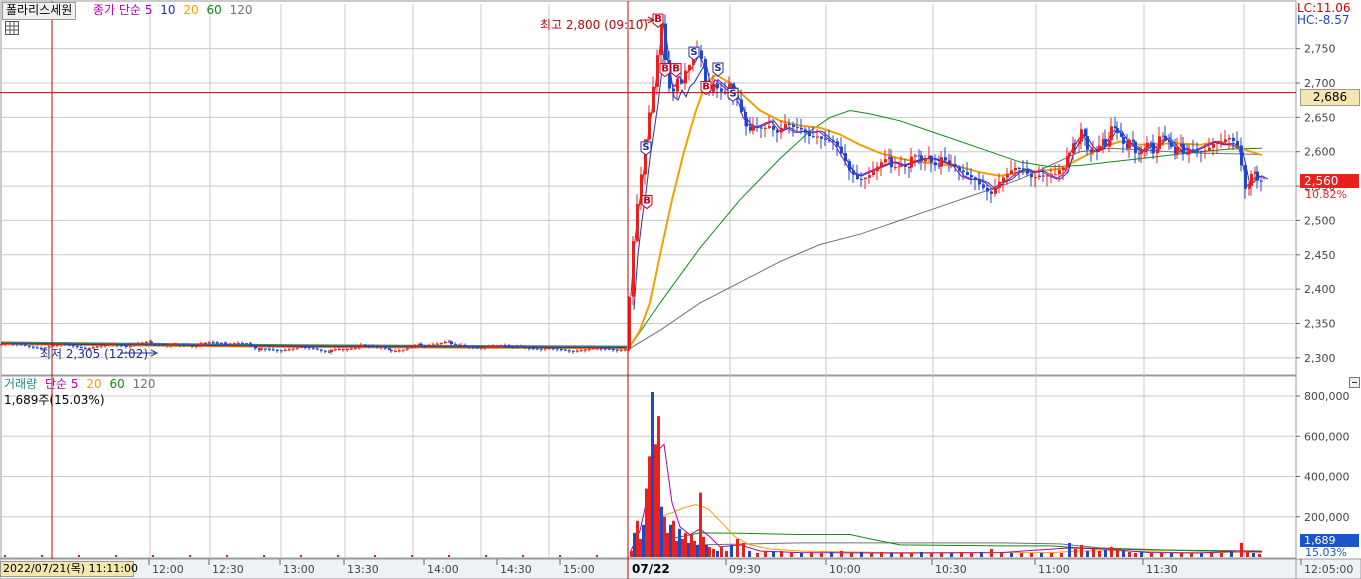 The height and width of the screenshot is (579, 1361). I want to click on sell-signal-marker: S, so click(646, 148).